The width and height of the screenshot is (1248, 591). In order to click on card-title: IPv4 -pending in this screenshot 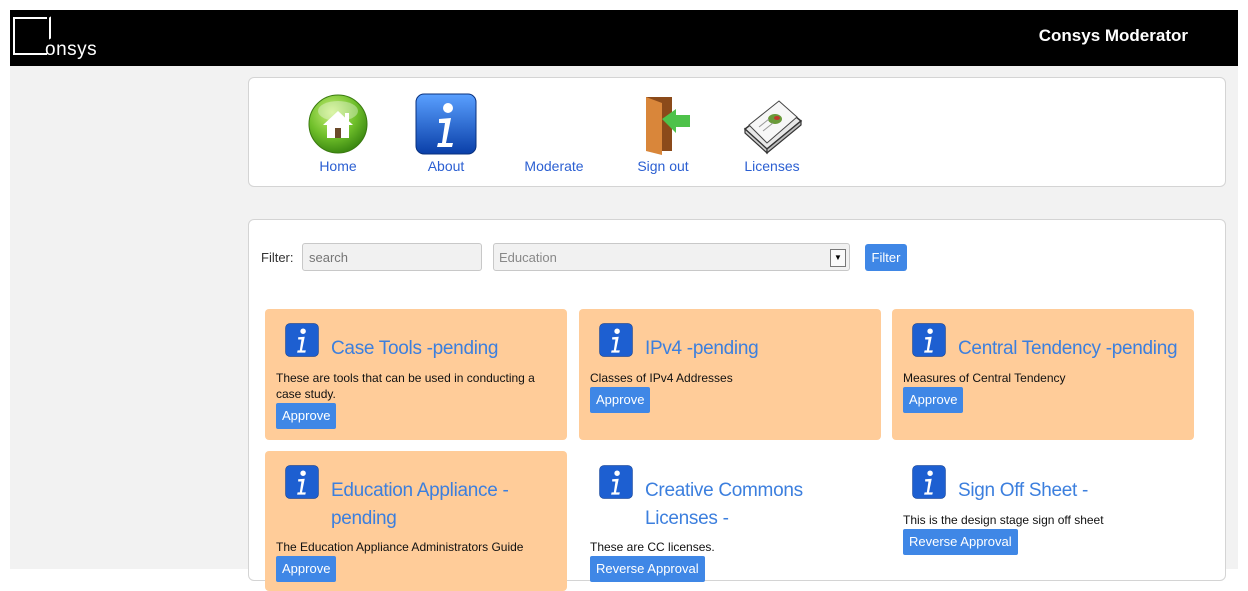, I will do `click(760, 349)`.